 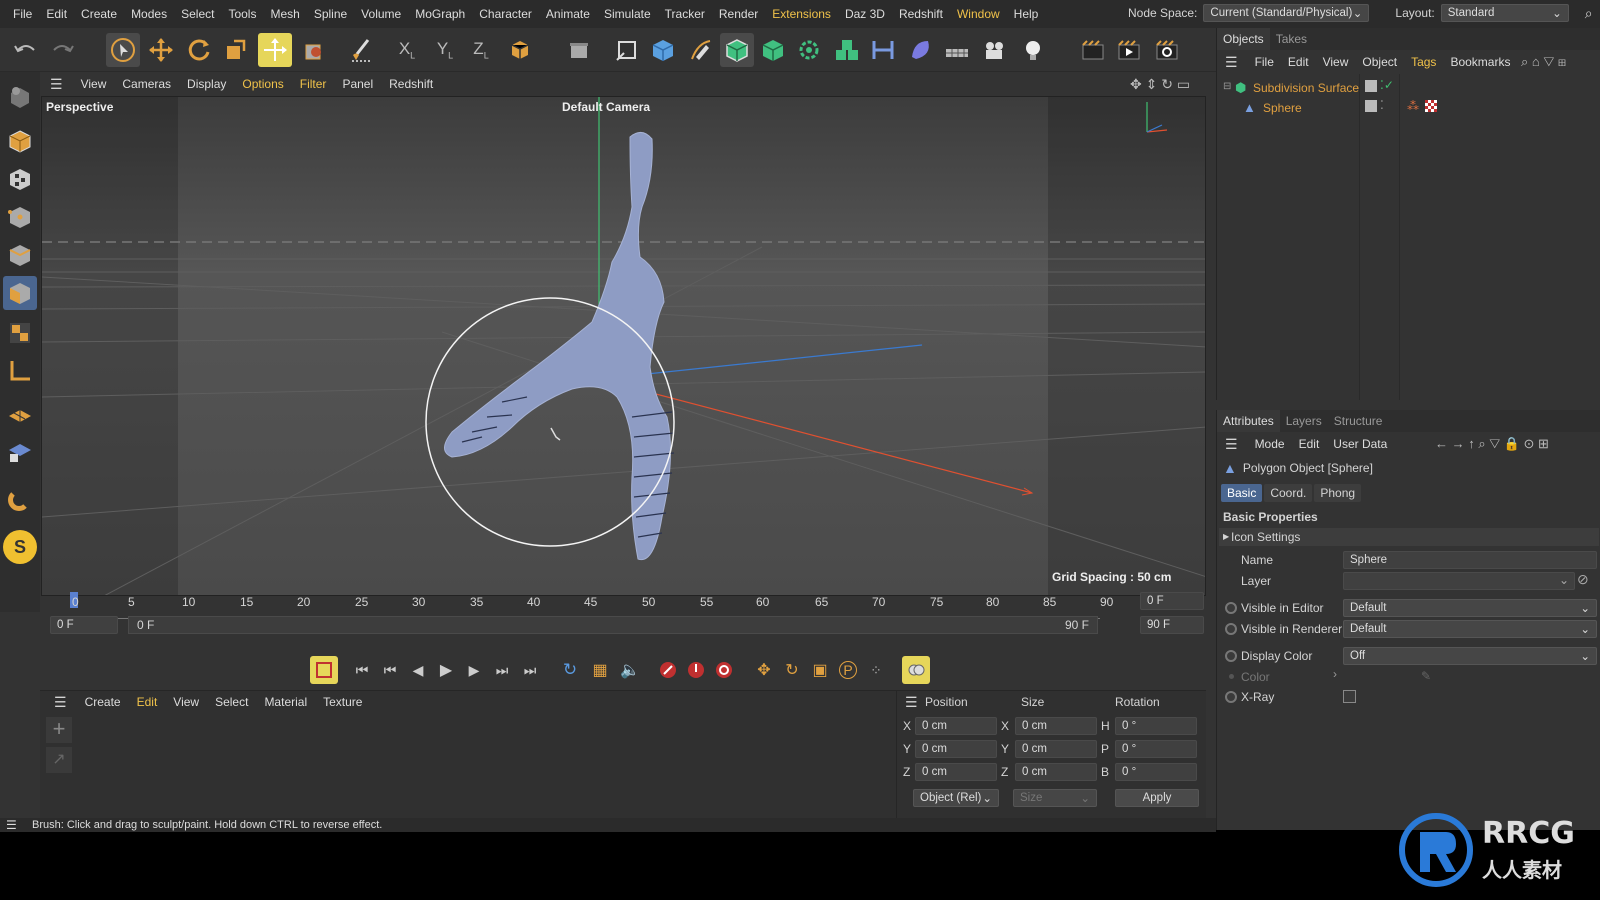 I want to click on camera-icon, so click(x=995, y=50).